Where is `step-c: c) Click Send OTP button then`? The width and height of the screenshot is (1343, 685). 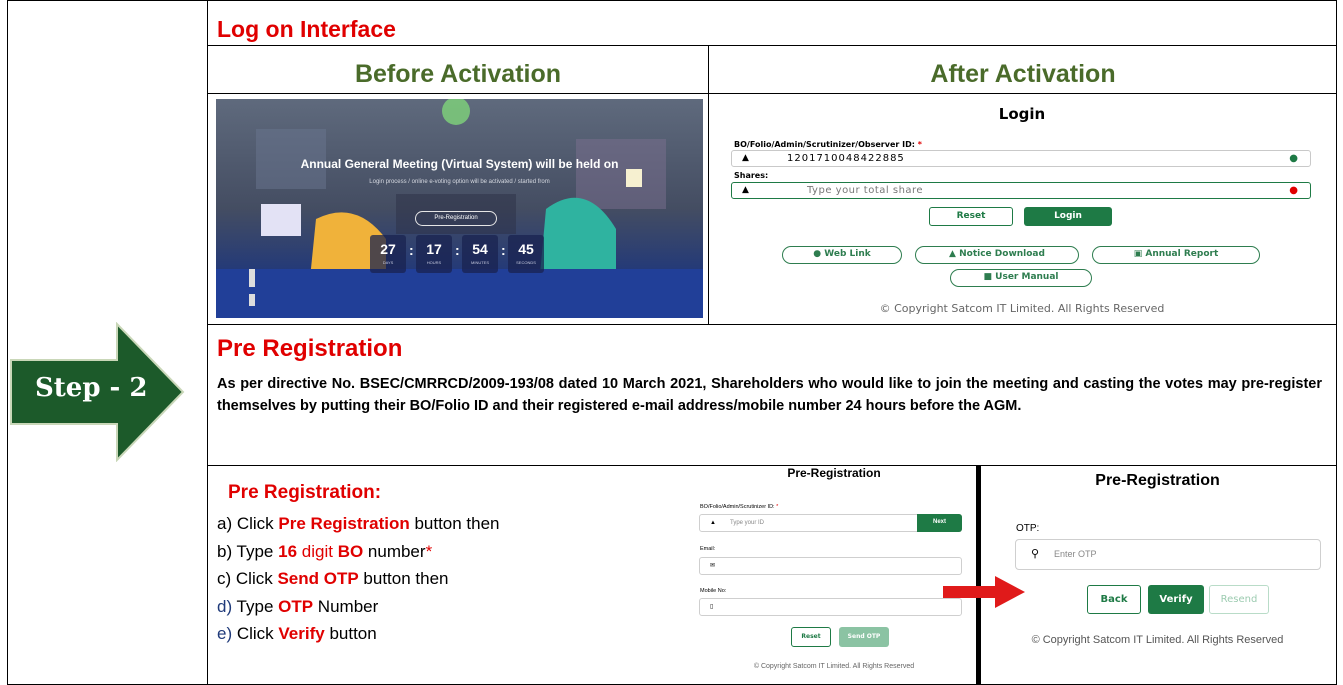
step-c: c) Click Send OTP button then is located at coordinates (452, 579).